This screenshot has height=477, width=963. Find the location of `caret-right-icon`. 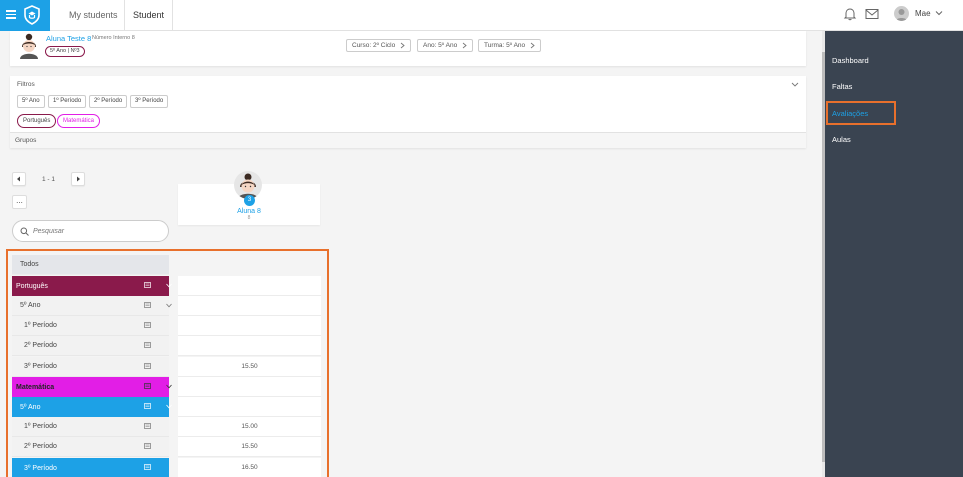

caret-right-icon is located at coordinates (78, 179).